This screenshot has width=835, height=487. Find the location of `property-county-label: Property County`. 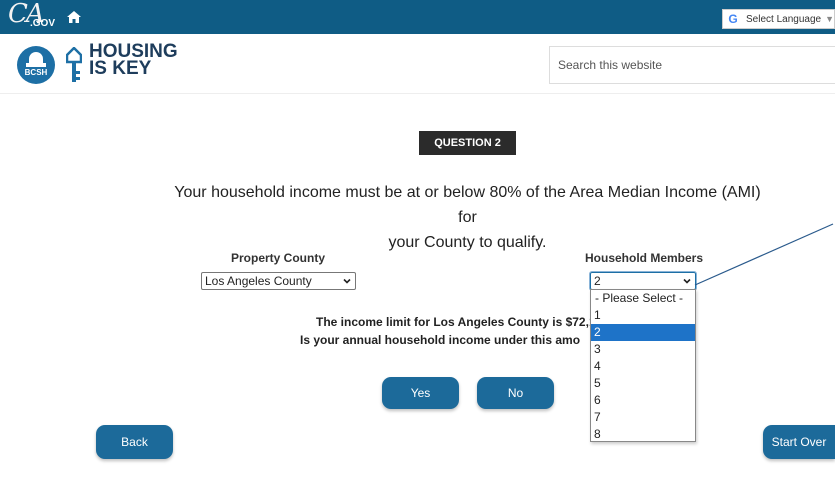

property-county-label: Property County is located at coordinates (278, 258).